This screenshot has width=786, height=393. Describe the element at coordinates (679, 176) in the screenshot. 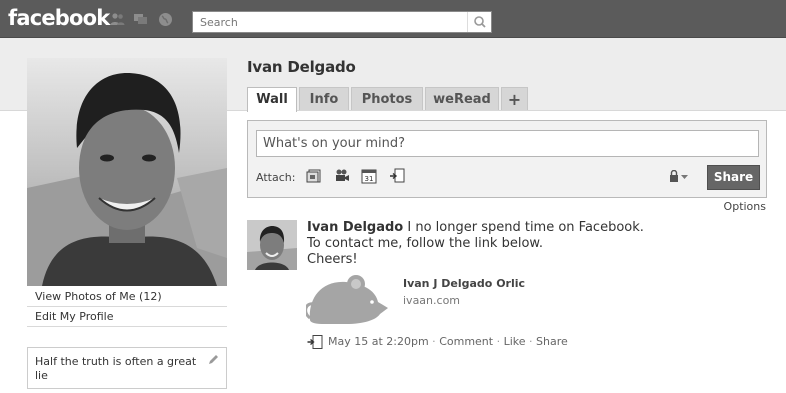

I see `privacy-lock-icon` at that location.